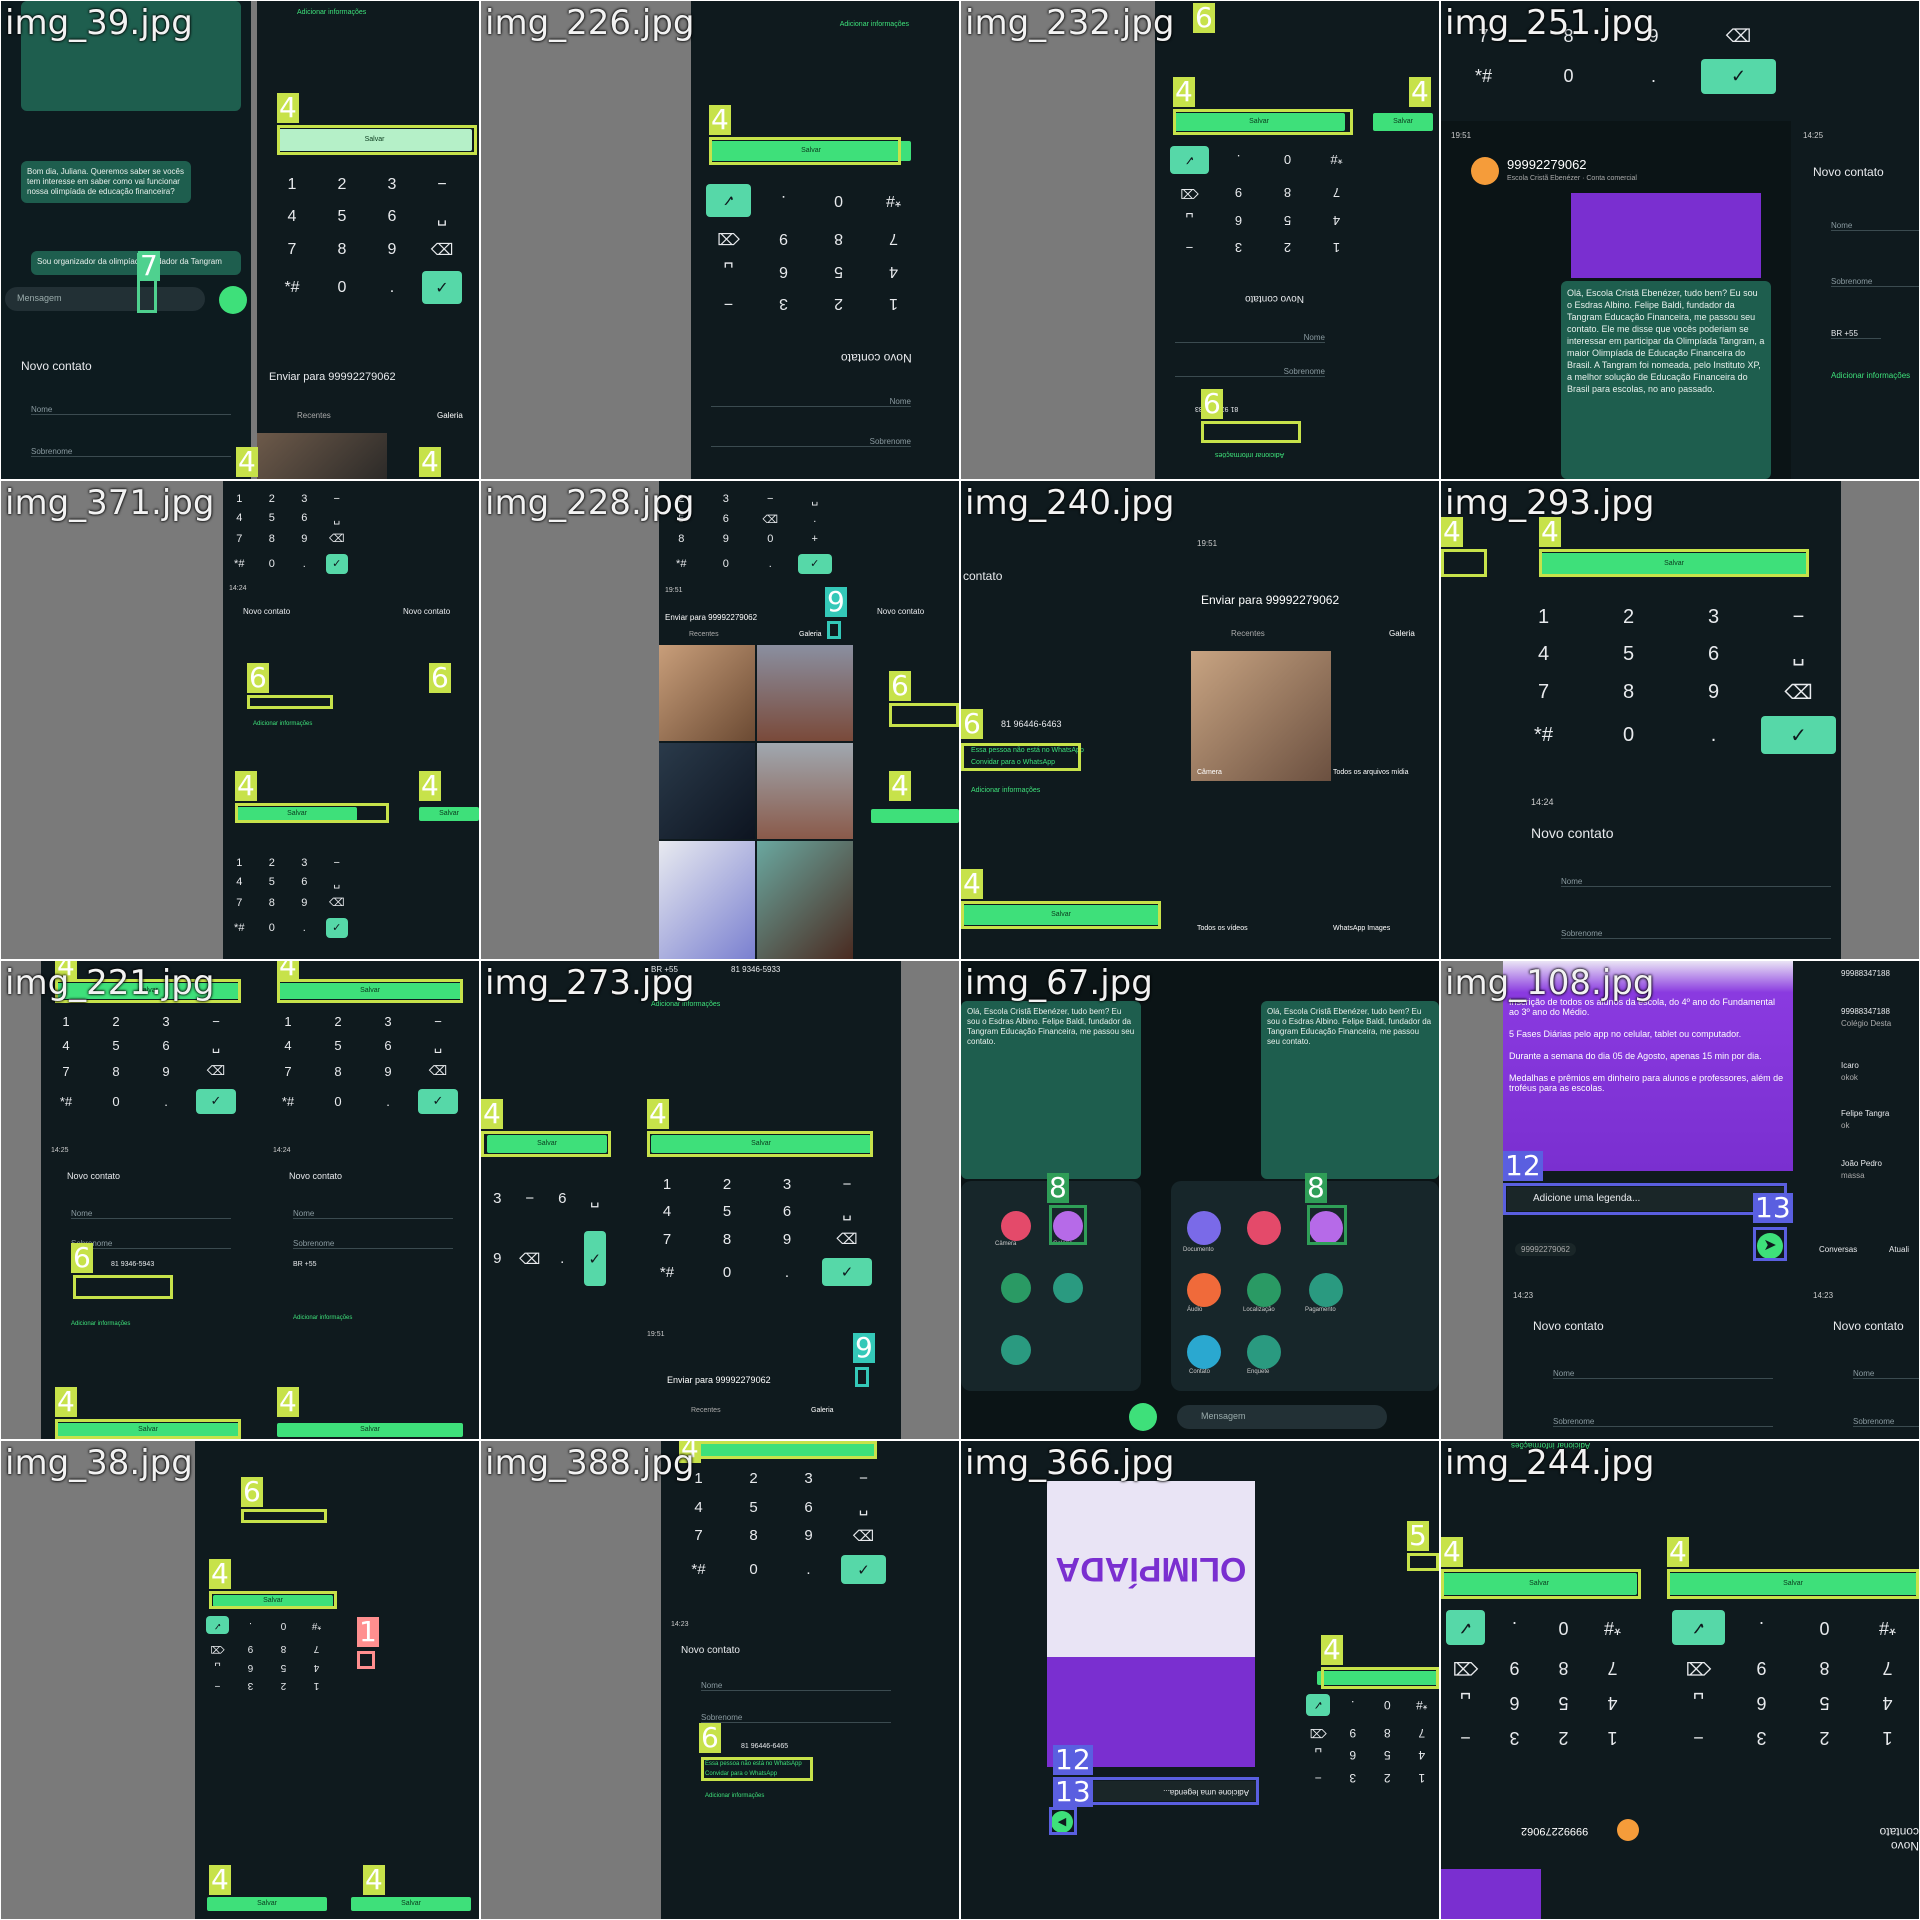 Image resolution: width=1920 pixels, height=1920 pixels. What do you see at coordinates (546, 1231) in the screenshot?
I see `dialpad: 3− 6 ␣ 9 ⌫ . ✓` at bounding box center [546, 1231].